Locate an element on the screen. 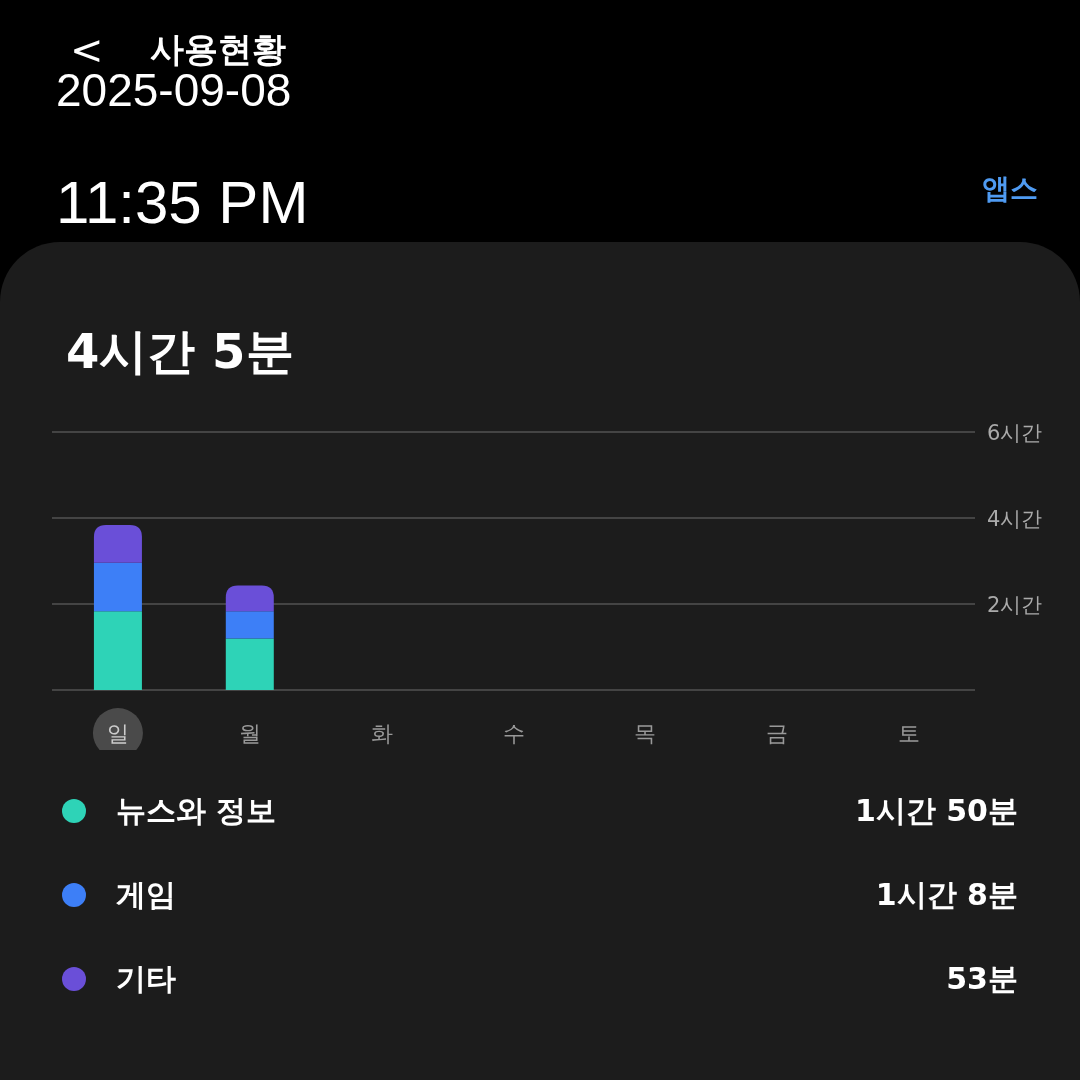 The image size is (1080, 1080). day-label: 화 is located at coordinates (381, 733).